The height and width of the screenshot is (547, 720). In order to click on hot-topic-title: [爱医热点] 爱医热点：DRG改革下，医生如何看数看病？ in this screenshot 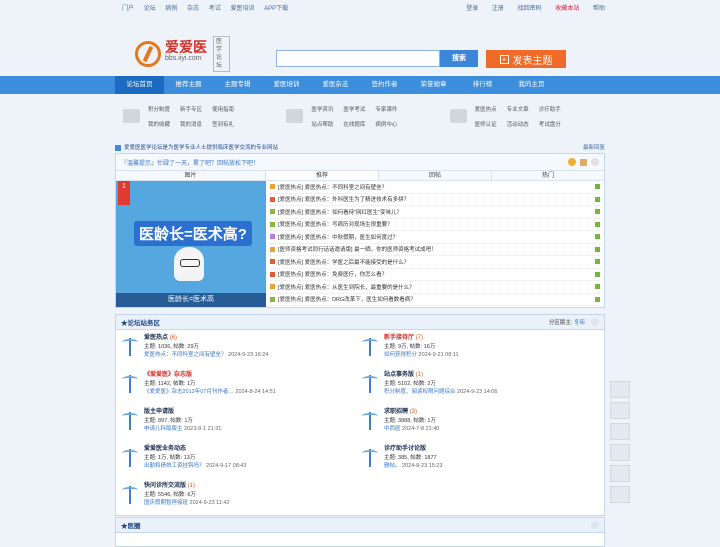, I will do `click(436, 299)`.